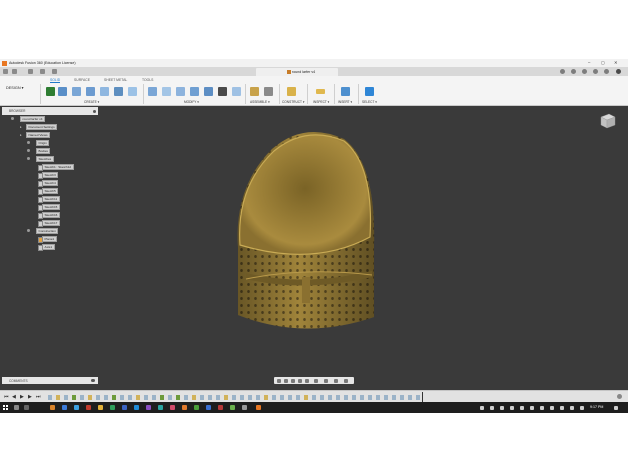  I want to click on assemble-group-label: ASSEMBLE ▾, so click(260, 102).